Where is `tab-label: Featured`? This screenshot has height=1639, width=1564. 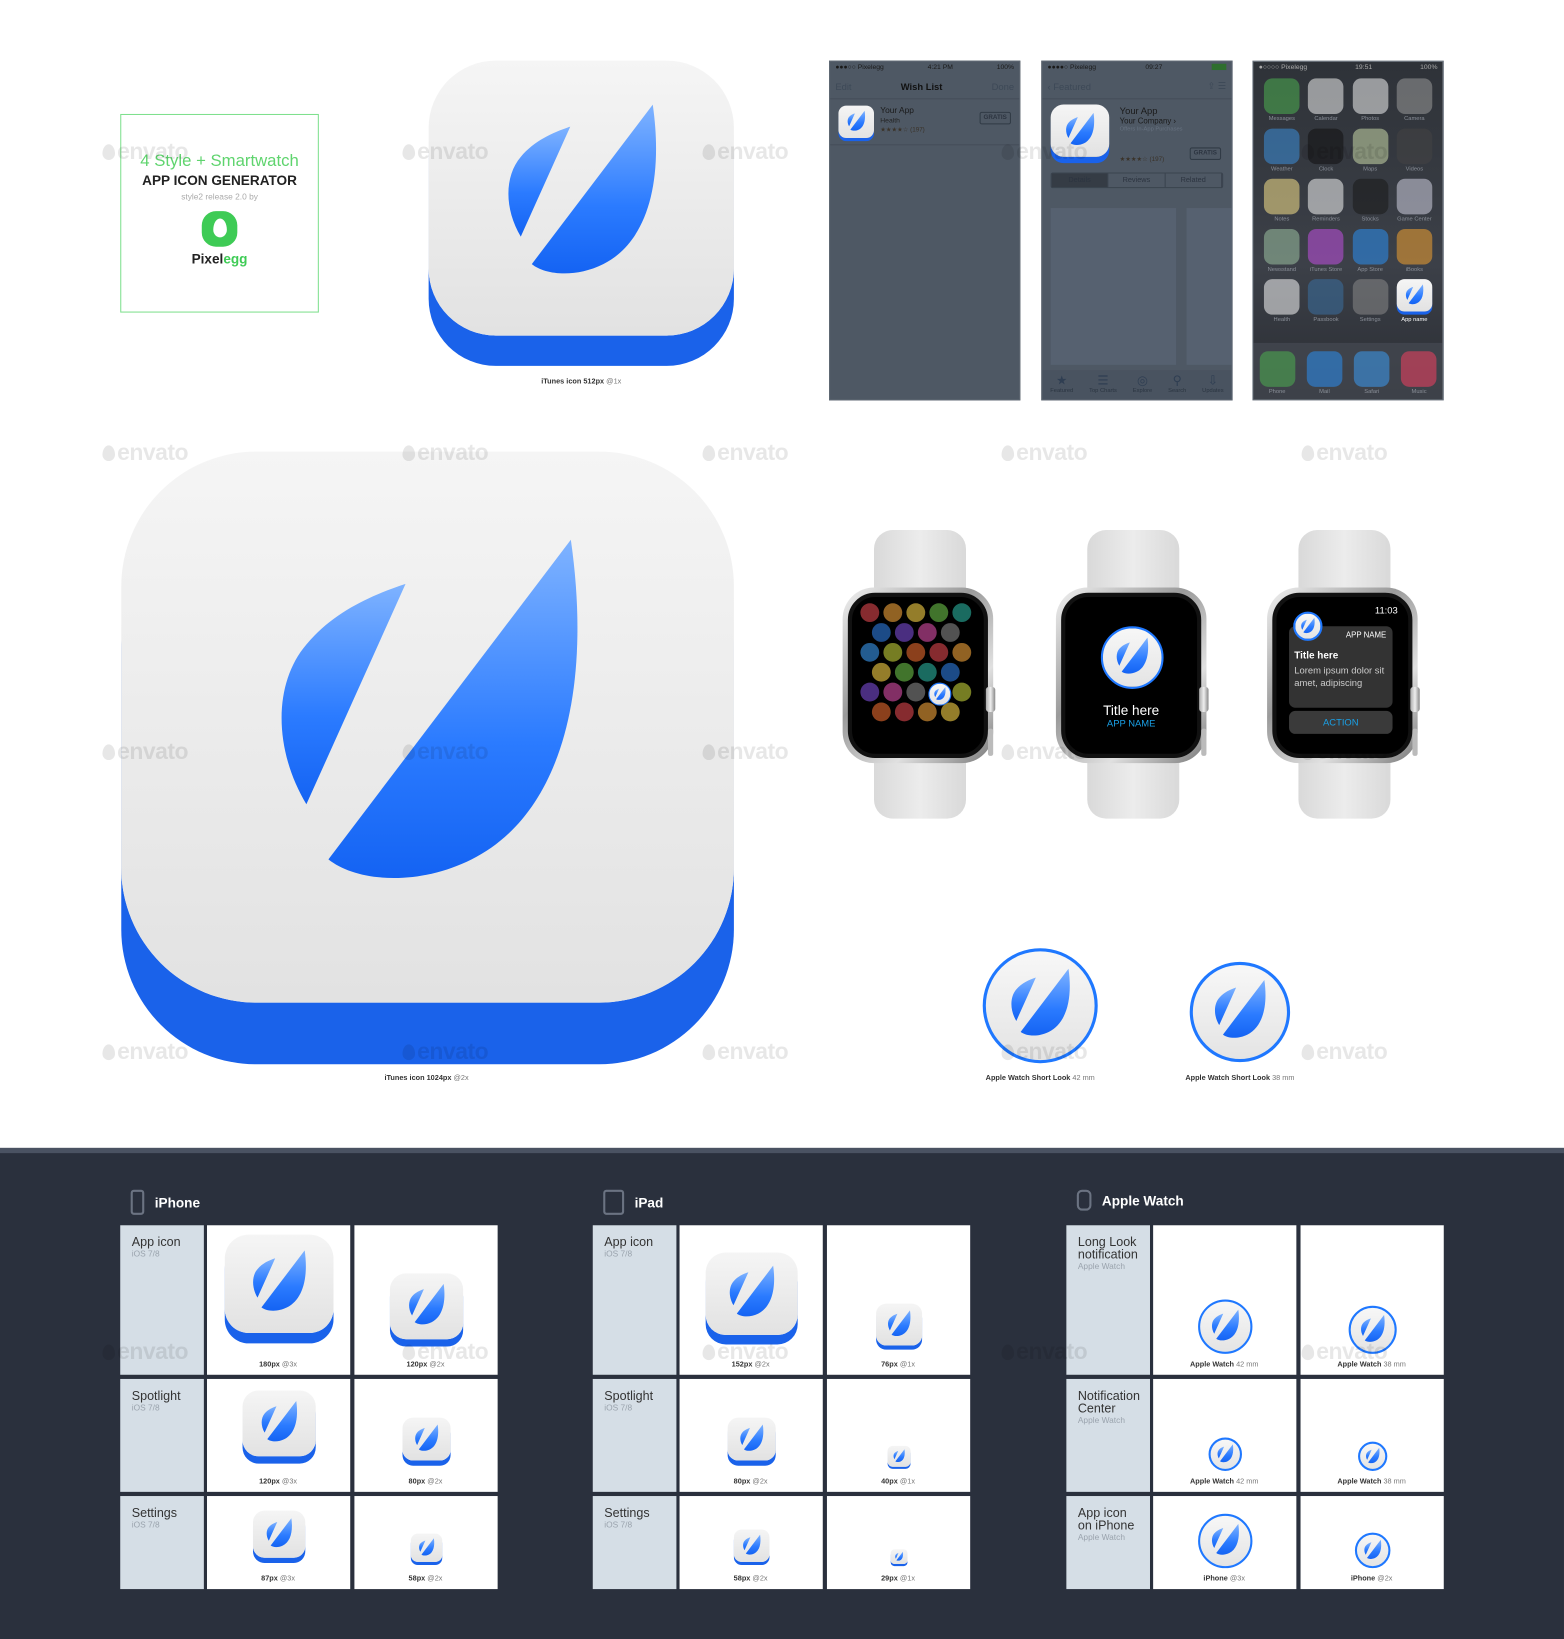
tab-label: Featured is located at coordinates (1062, 391).